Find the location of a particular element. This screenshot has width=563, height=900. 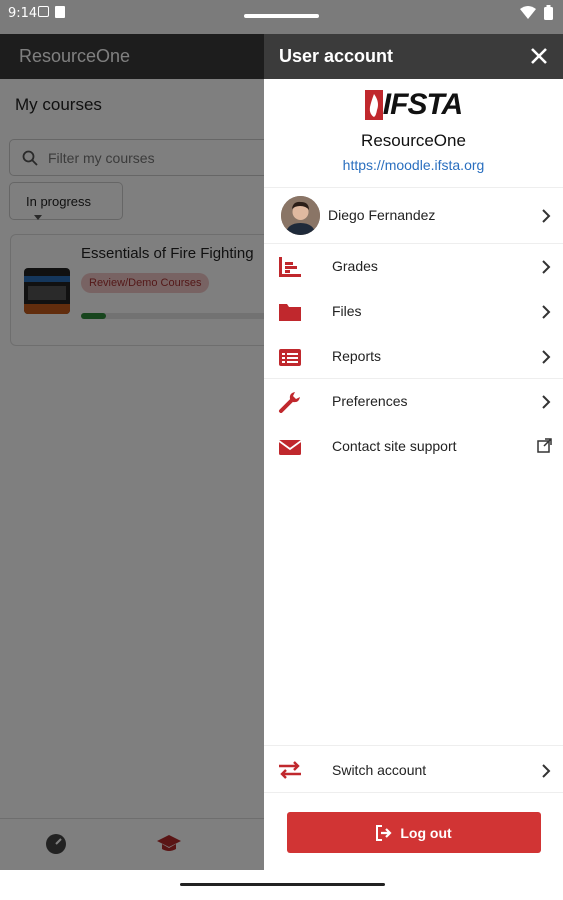

status-time: 9:14 is located at coordinates (23, 13).